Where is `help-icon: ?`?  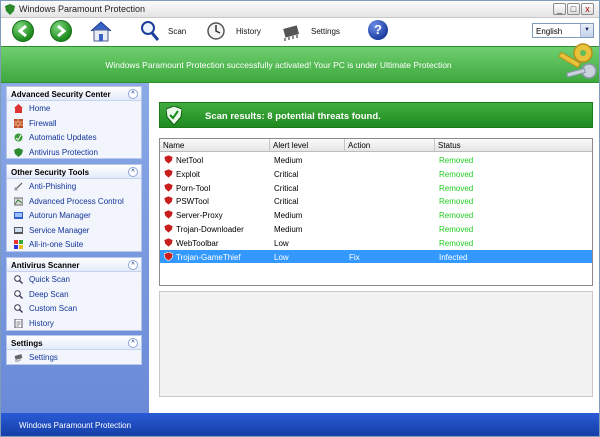 help-icon: ? is located at coordinates (378, 30).